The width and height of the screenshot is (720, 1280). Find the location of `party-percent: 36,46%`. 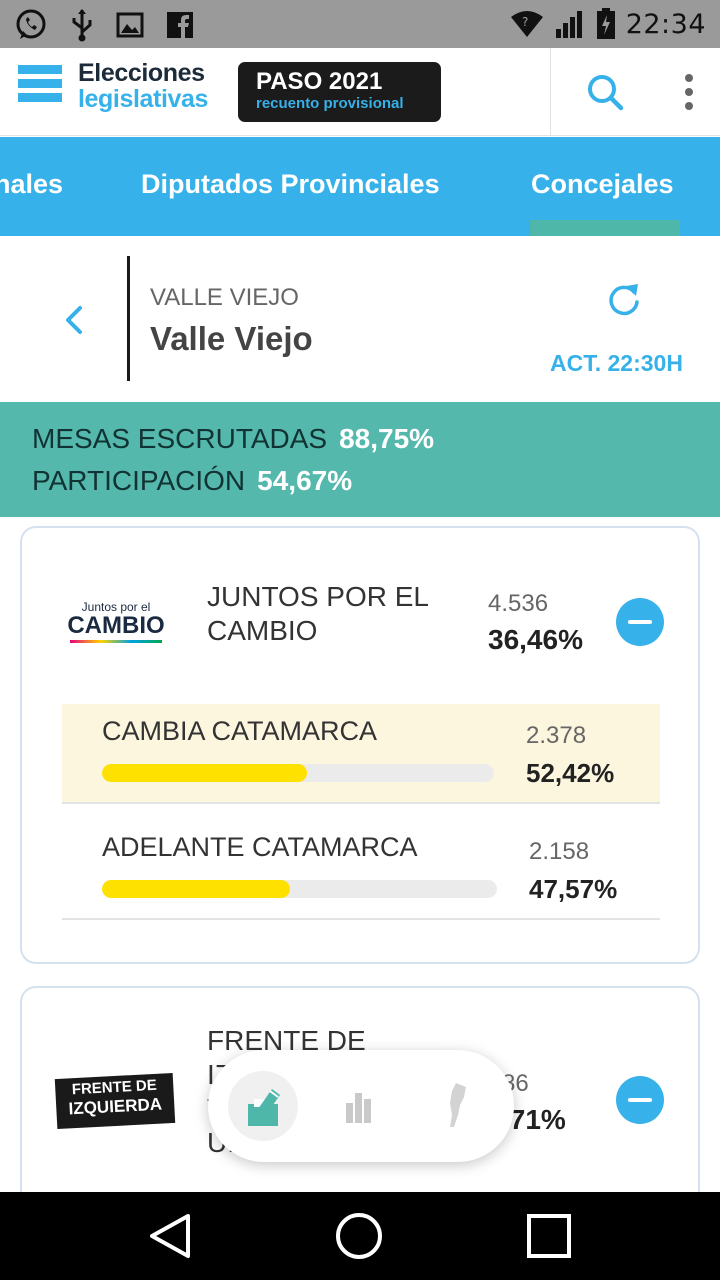

party-percent: 36,46% is located at coordinates (535, 639).